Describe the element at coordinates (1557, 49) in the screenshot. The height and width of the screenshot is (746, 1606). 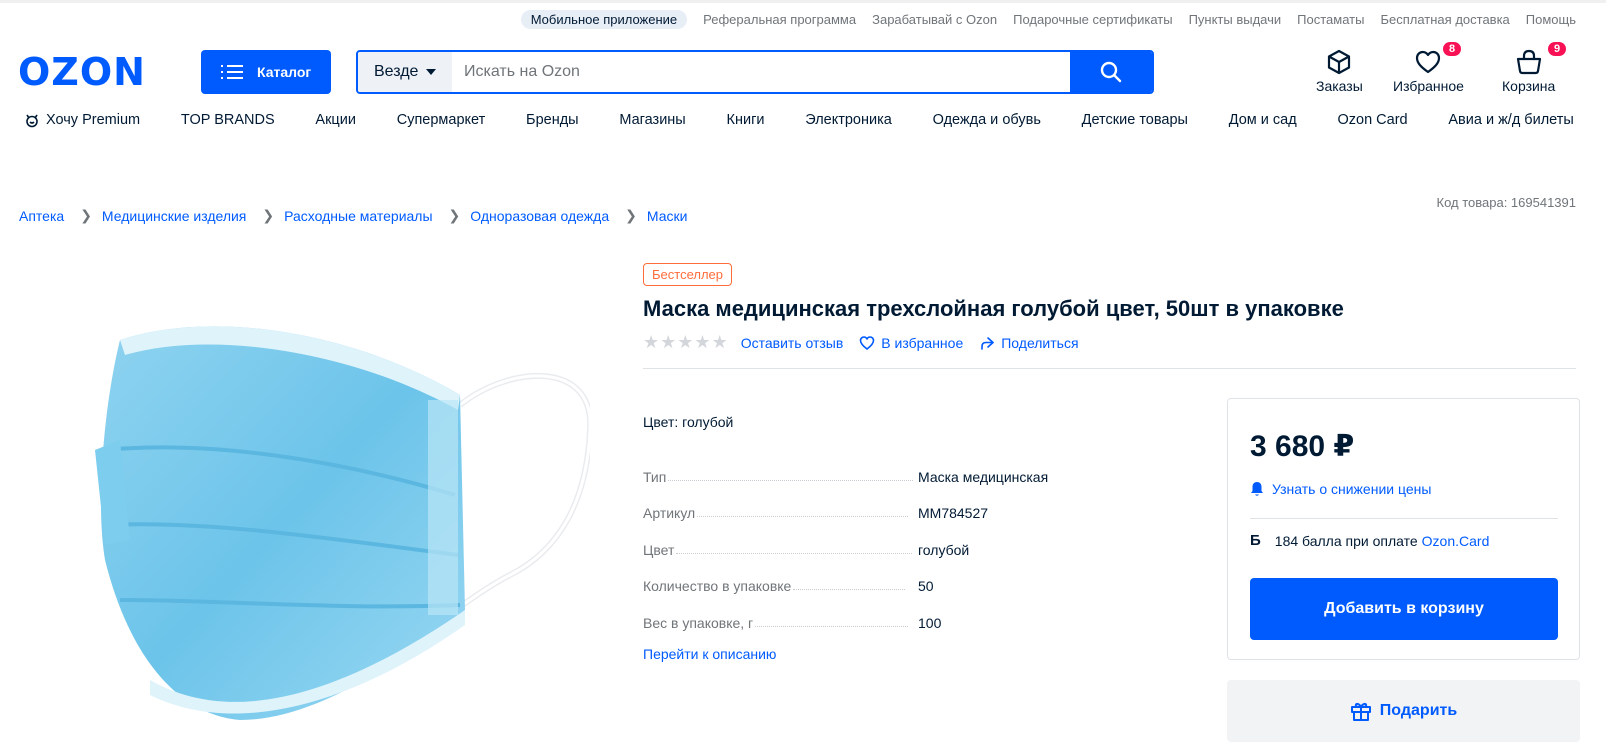
I see `cart-badge: 9` at that location.